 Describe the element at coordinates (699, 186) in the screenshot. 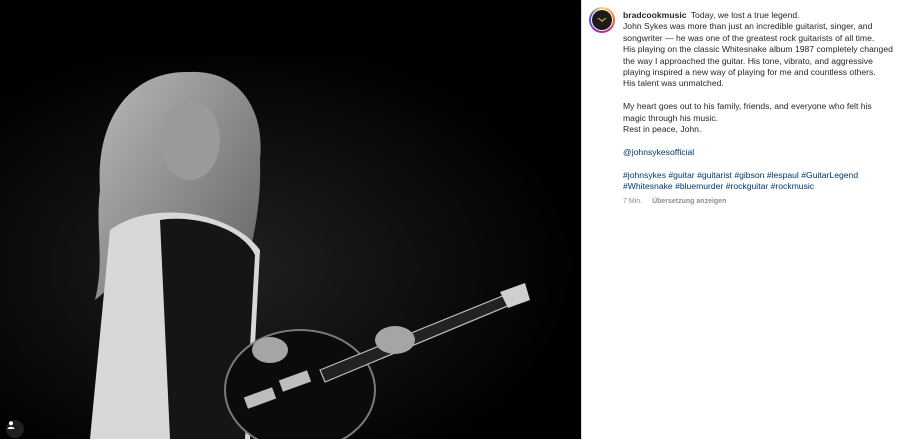

I see `hashtag-link: #bluemurder` at that location.